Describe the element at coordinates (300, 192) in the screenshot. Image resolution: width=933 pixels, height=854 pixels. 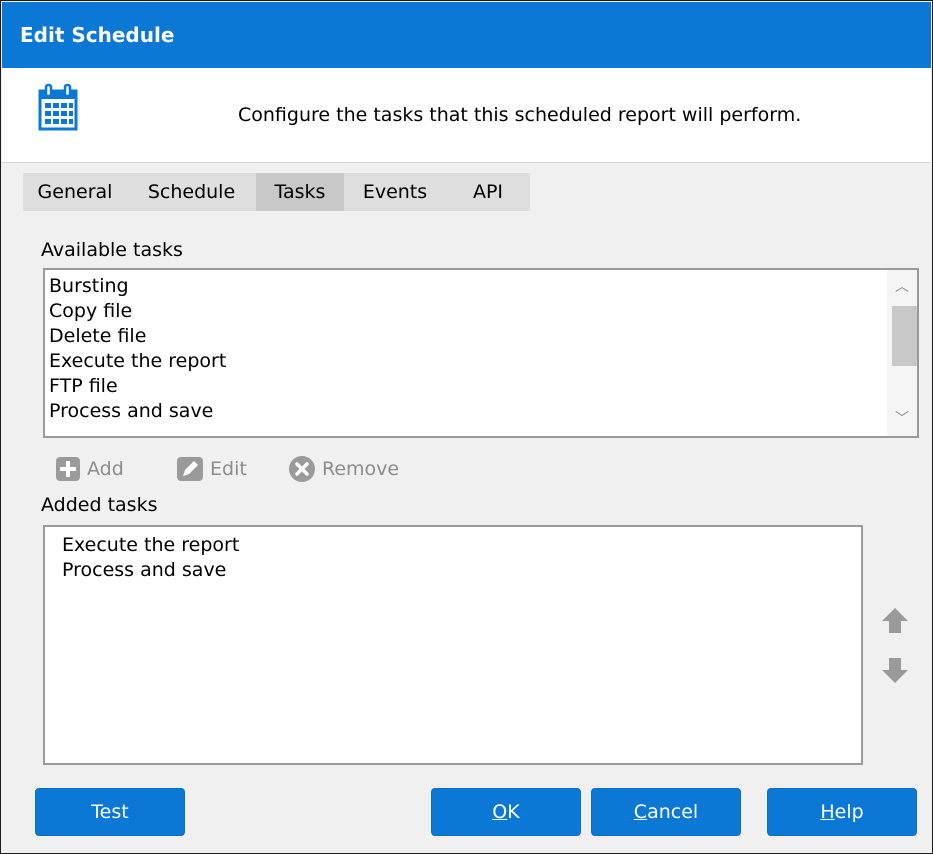
I see `tab-tasks: Tasks` at that location.